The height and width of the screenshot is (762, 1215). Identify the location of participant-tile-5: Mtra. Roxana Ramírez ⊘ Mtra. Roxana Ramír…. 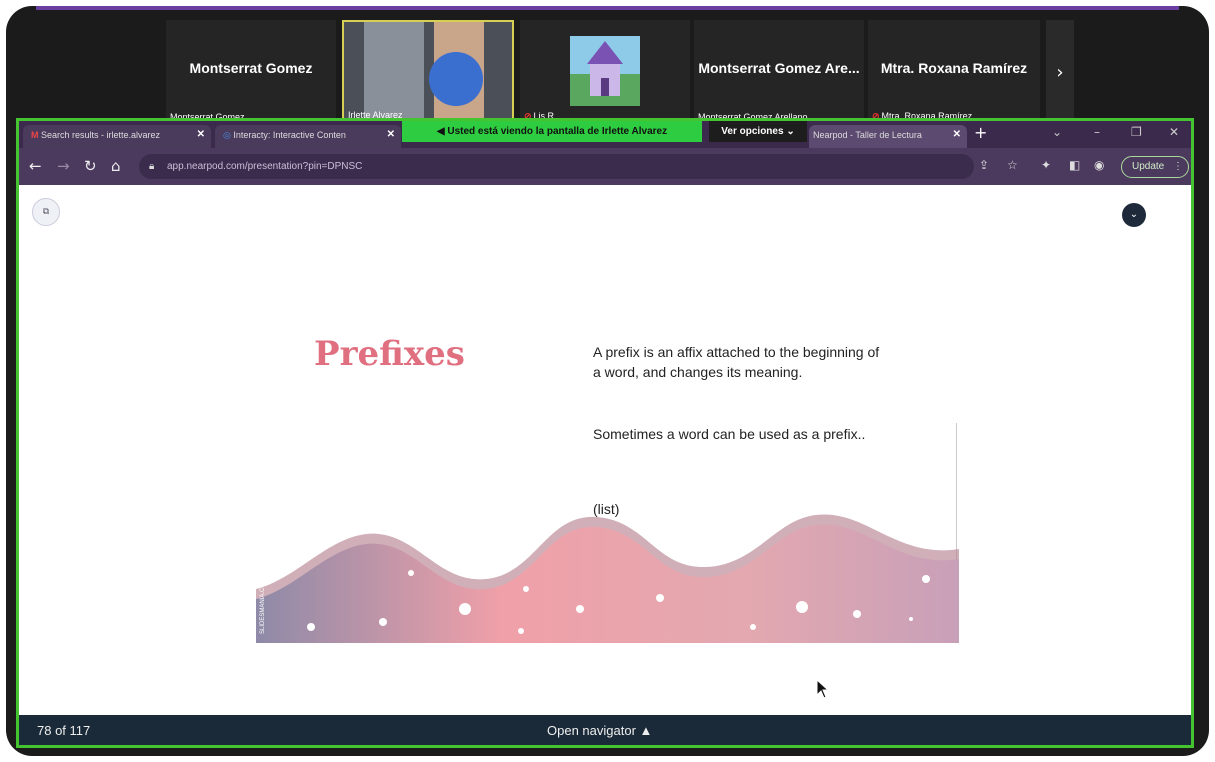
(954, 72).